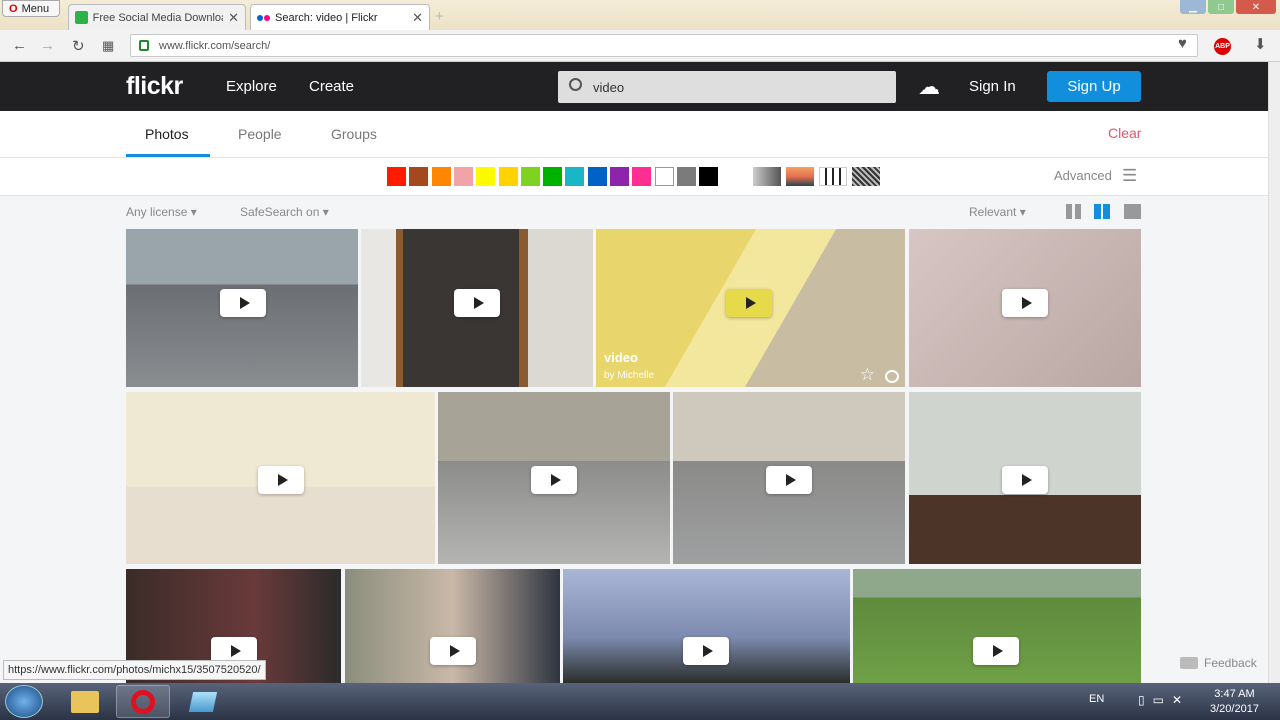 Image resolution: width=1280 pixels, height=720 pixels. Describe the element at coordinates (1222, 46) in the screenshot. I see `adblock-icon: ABP` at that location.